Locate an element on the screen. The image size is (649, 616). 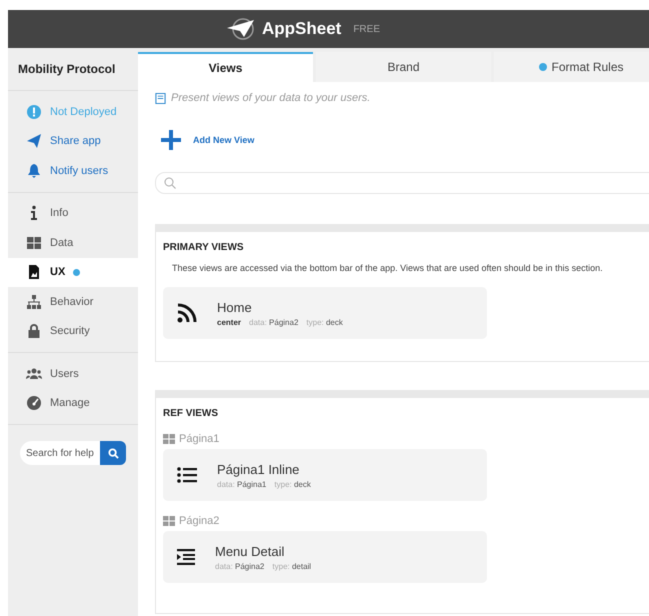
search-field is located at coordinates (402, 183).